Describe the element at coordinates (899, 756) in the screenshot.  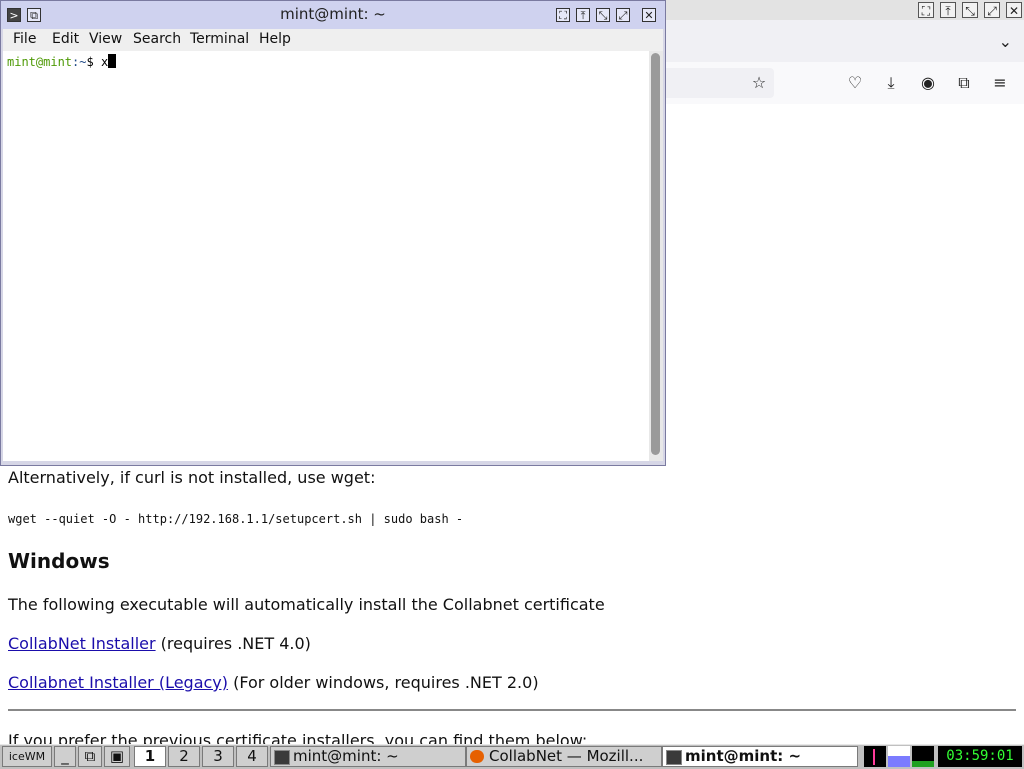
I see `network-monitor` at that location.